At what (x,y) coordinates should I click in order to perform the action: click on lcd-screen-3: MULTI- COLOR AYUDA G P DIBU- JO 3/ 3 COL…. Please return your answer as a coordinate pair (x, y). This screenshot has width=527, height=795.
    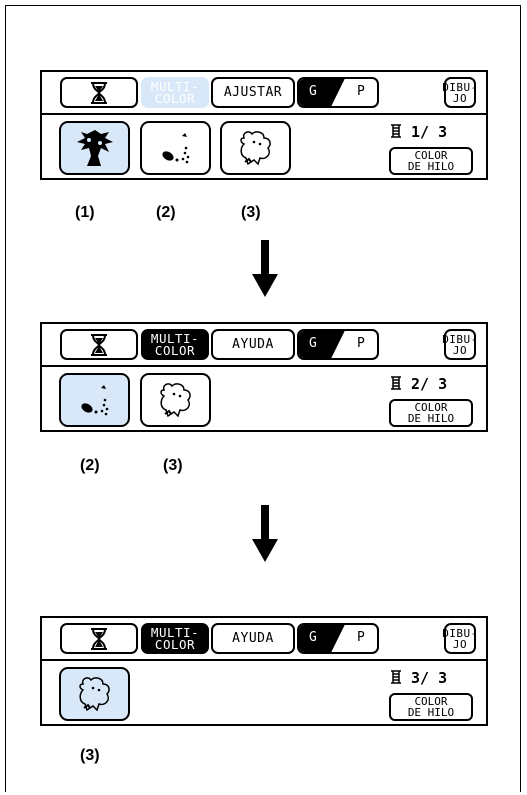
    Looking at the image, I should click on (264, 671).